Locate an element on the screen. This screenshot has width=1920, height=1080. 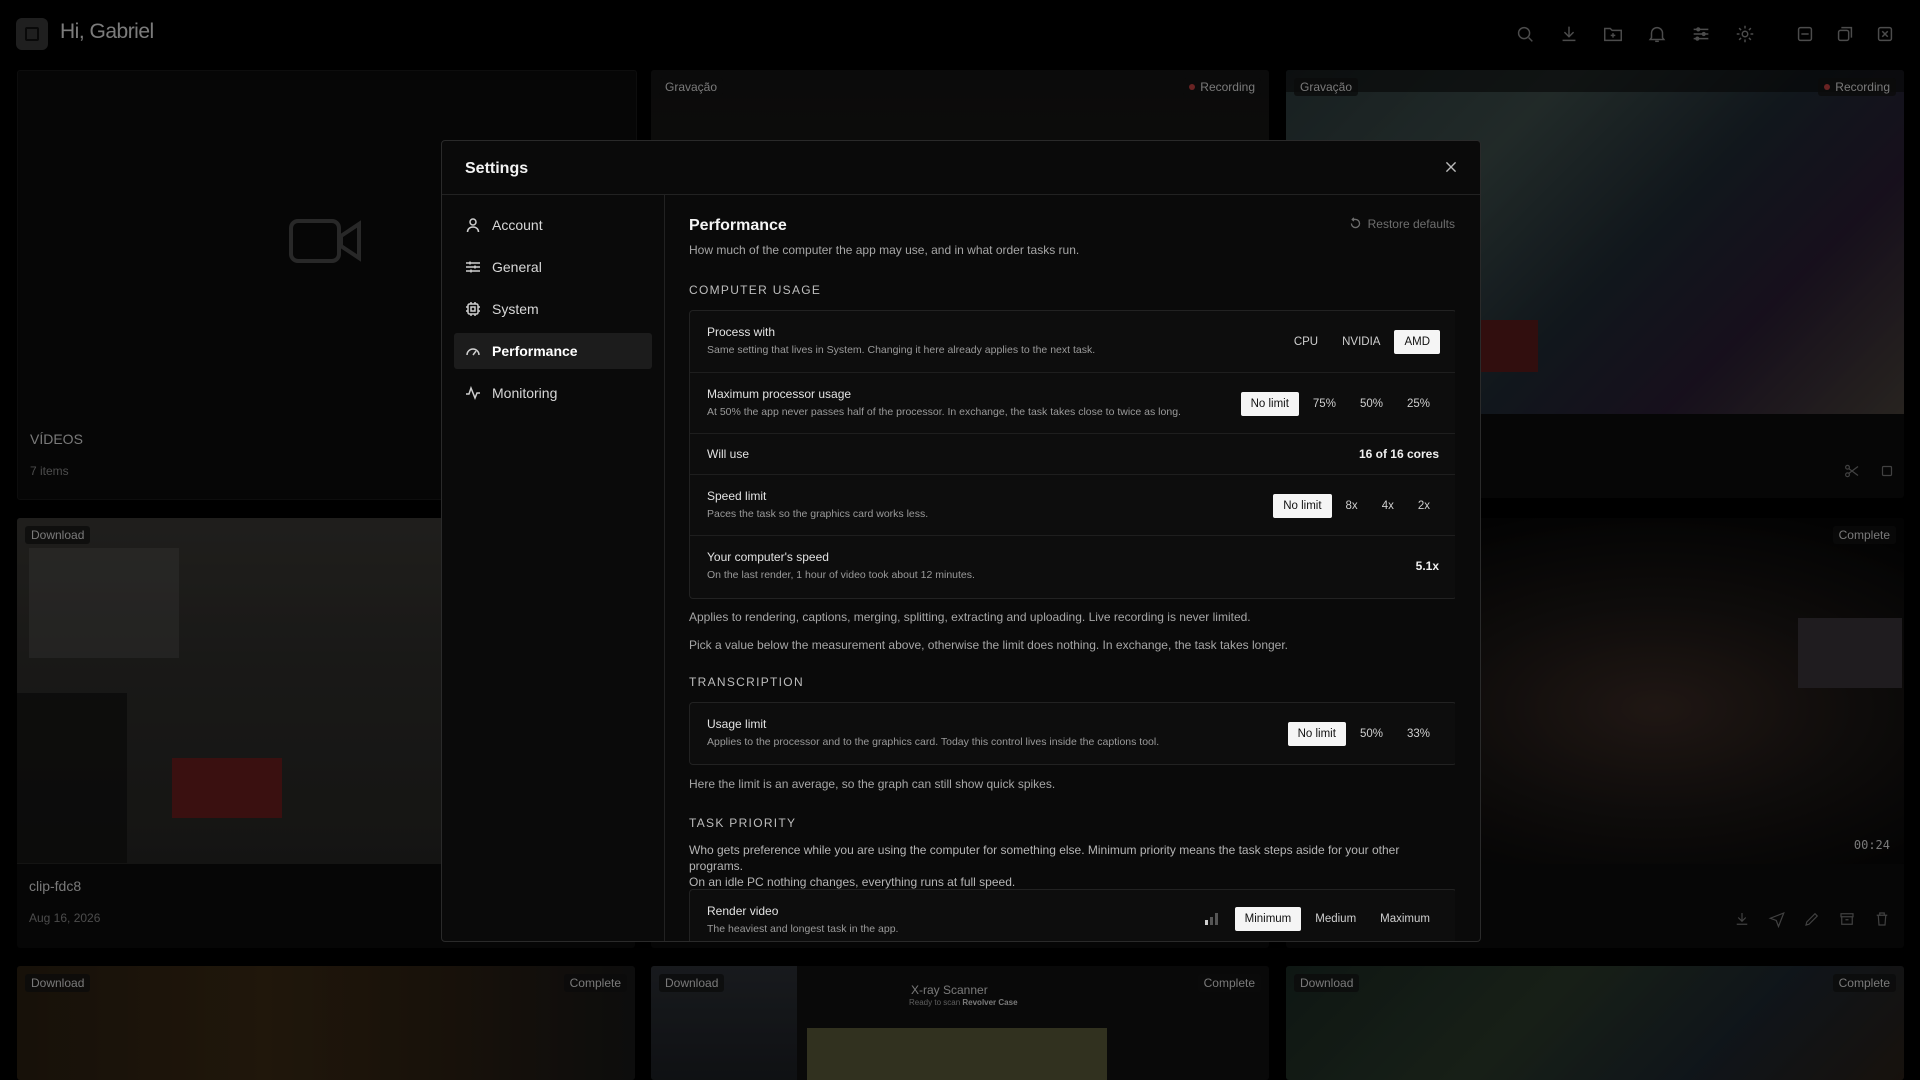
sidebar-item-performance: Performance is located at coordinates (553, 351).